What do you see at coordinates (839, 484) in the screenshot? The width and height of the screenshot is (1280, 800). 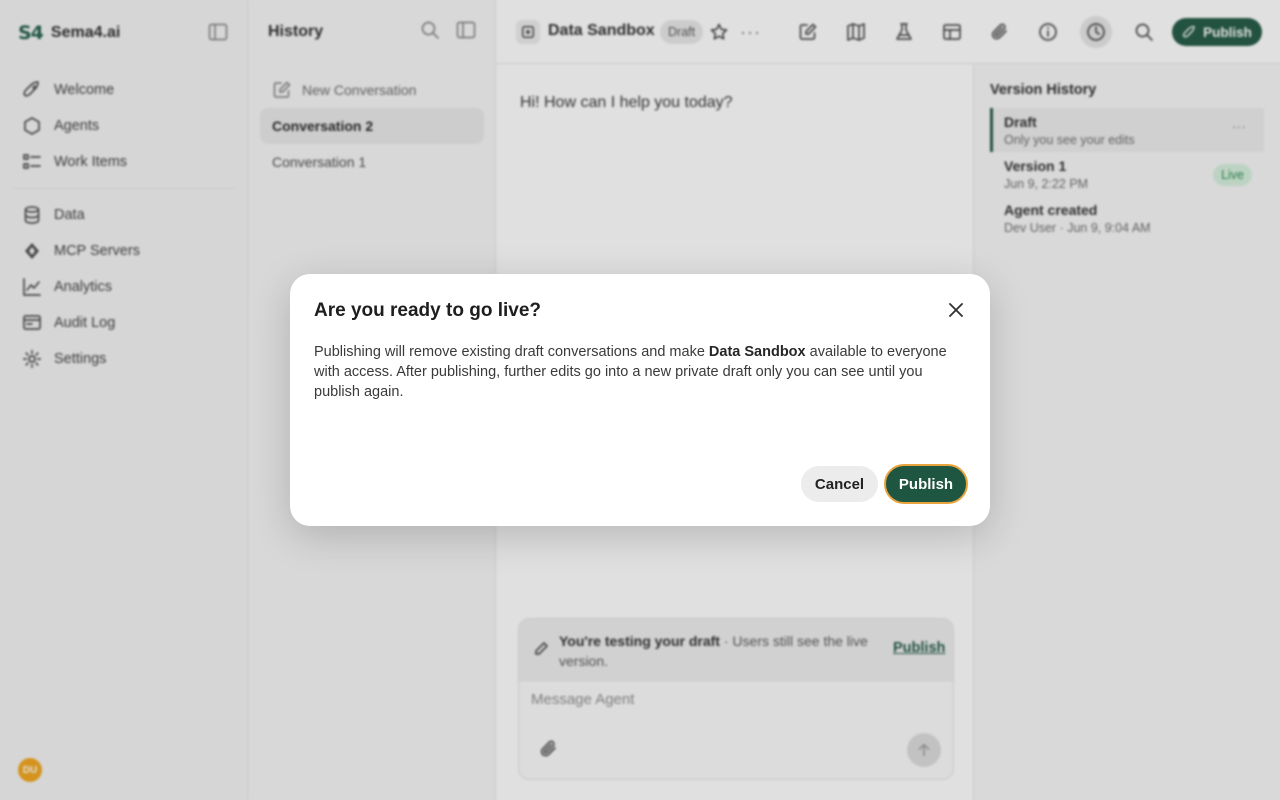 I see `cancel-button: Cancel` at bounding box center [839, 484].